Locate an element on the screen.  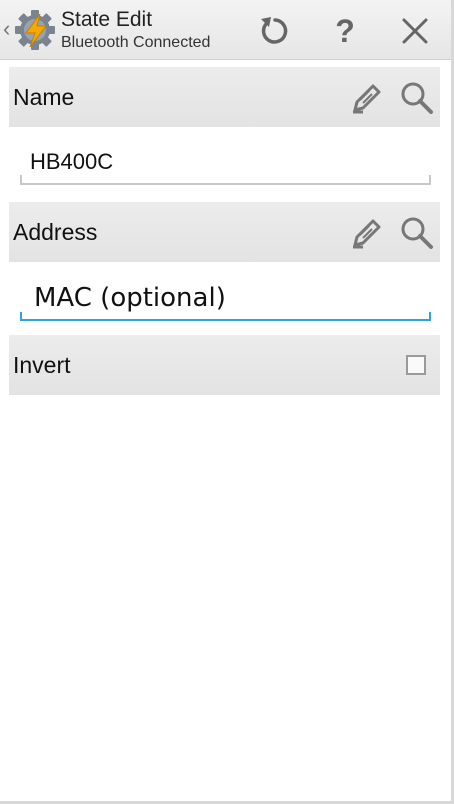
address-section-header: Address is located at coordinates (224, 232).